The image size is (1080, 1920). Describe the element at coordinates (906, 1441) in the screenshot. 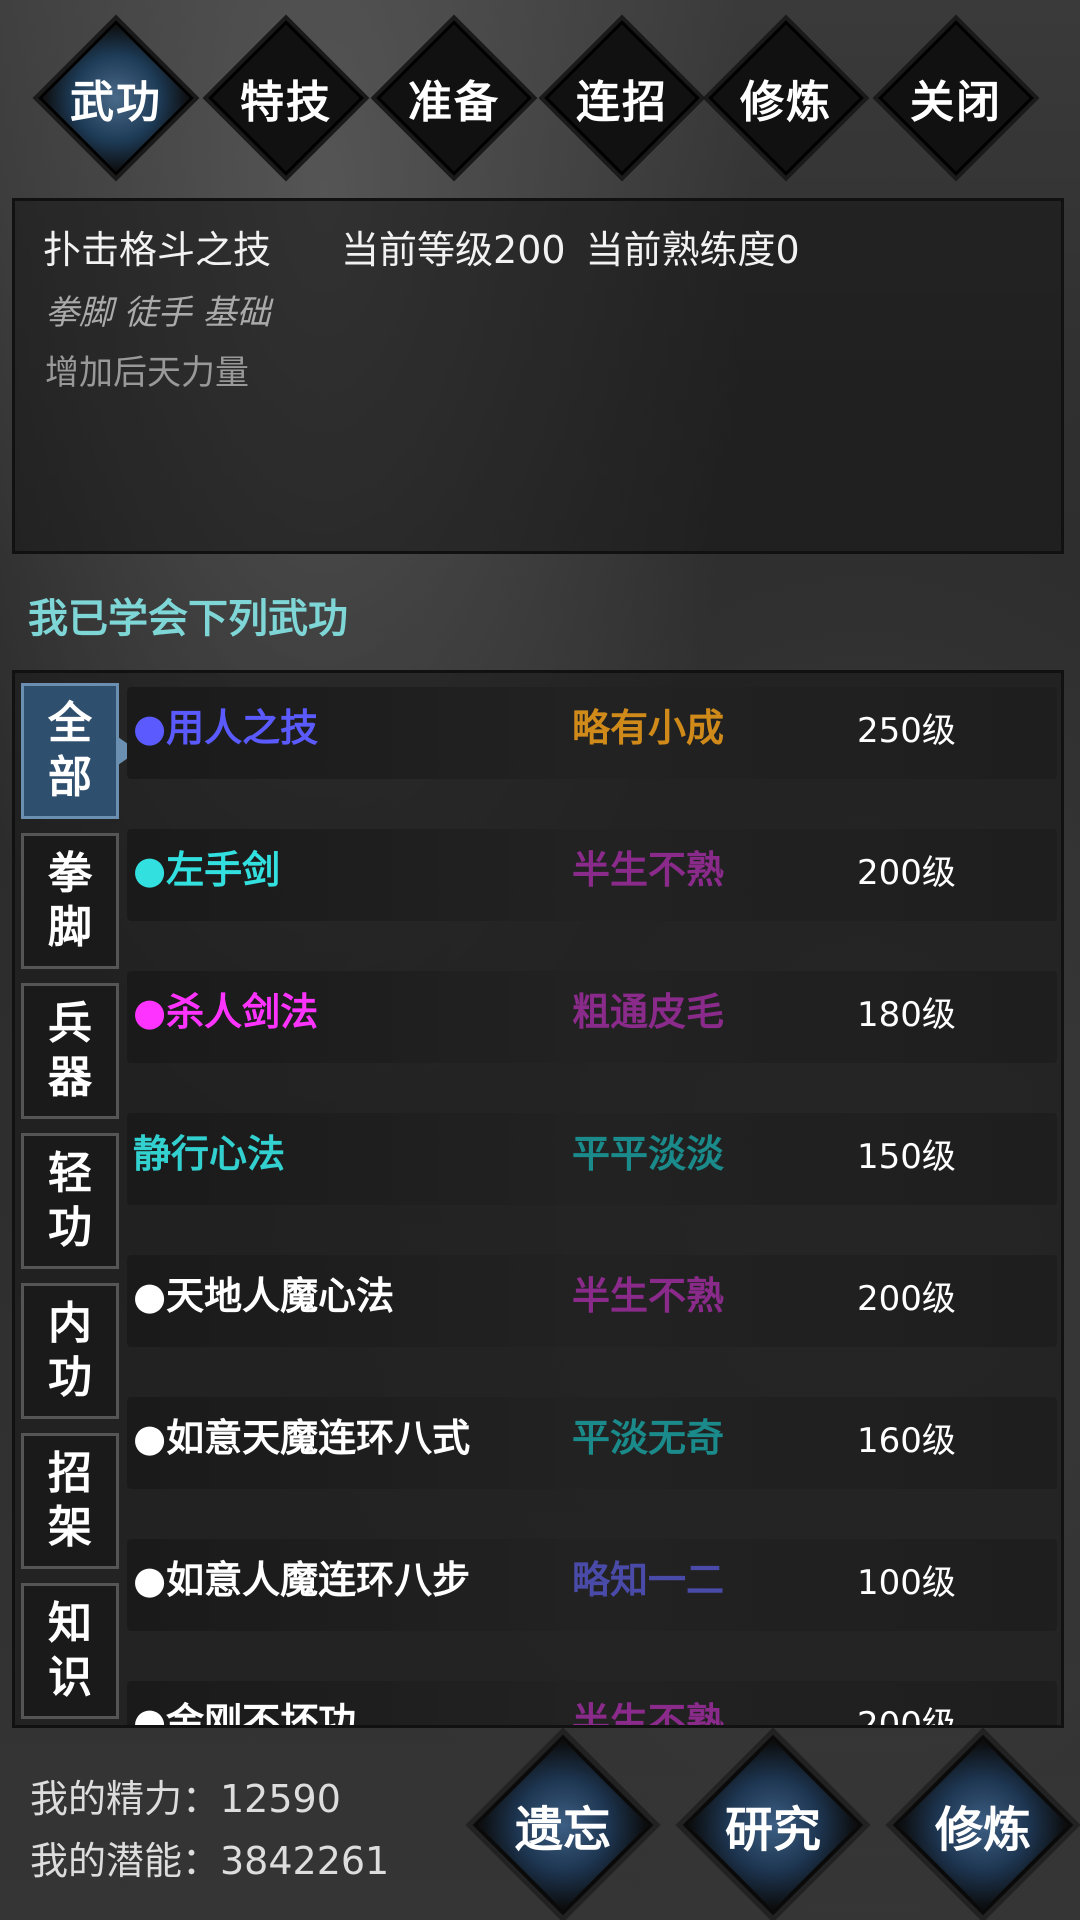

I see `skill-row-level: 160级` at that location.